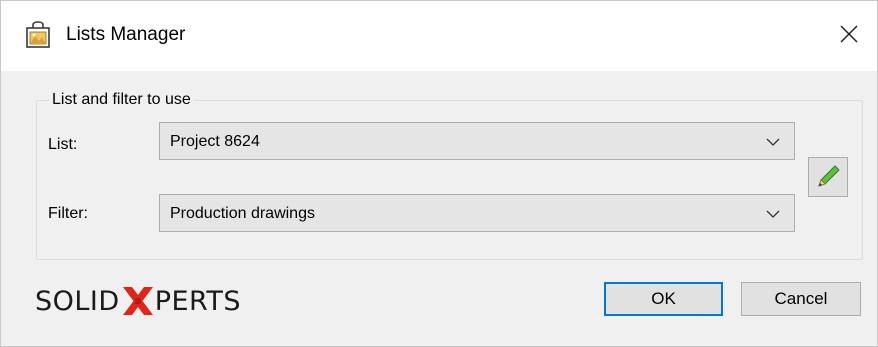 This screenshot has width=878, height=347. Describe the element at coordinates (38, 34) in the screenshot. I see `lists-manager-app-icon` at that location.